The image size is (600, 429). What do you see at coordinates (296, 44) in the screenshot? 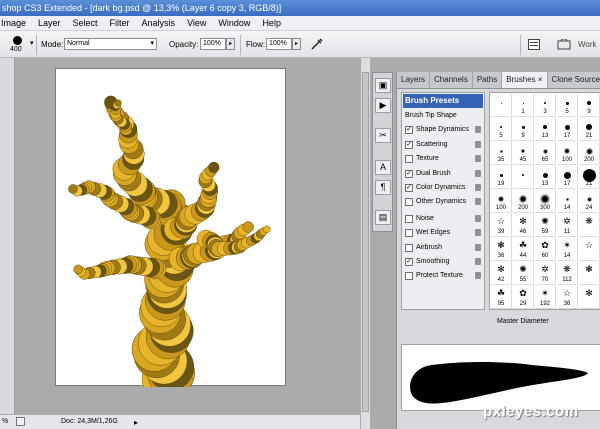
I see `flow-slider-button: ▸` at bounding box center [296, 44].